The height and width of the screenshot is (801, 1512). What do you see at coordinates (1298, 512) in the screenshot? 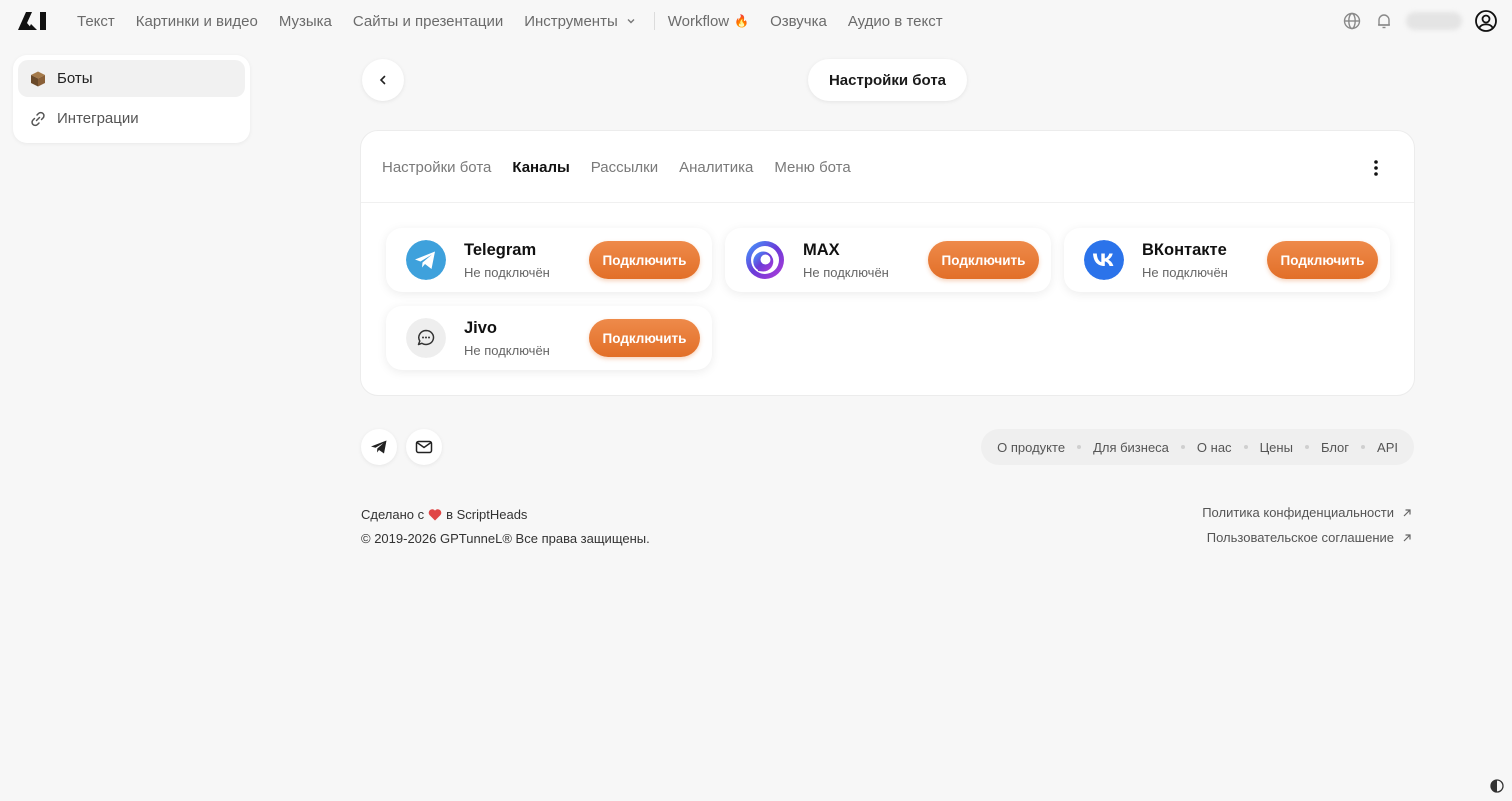
I see `privacy-policy-label: Политика конфиденциальности` at bounding box center [1298, 512].